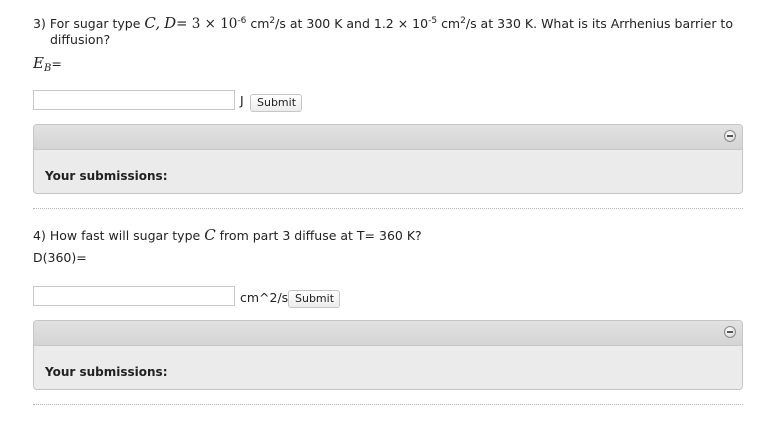  What do you see at coordinates (134, 296) in the screenshot?
I see `d360-answer-input` at bounding box center [134, 296].